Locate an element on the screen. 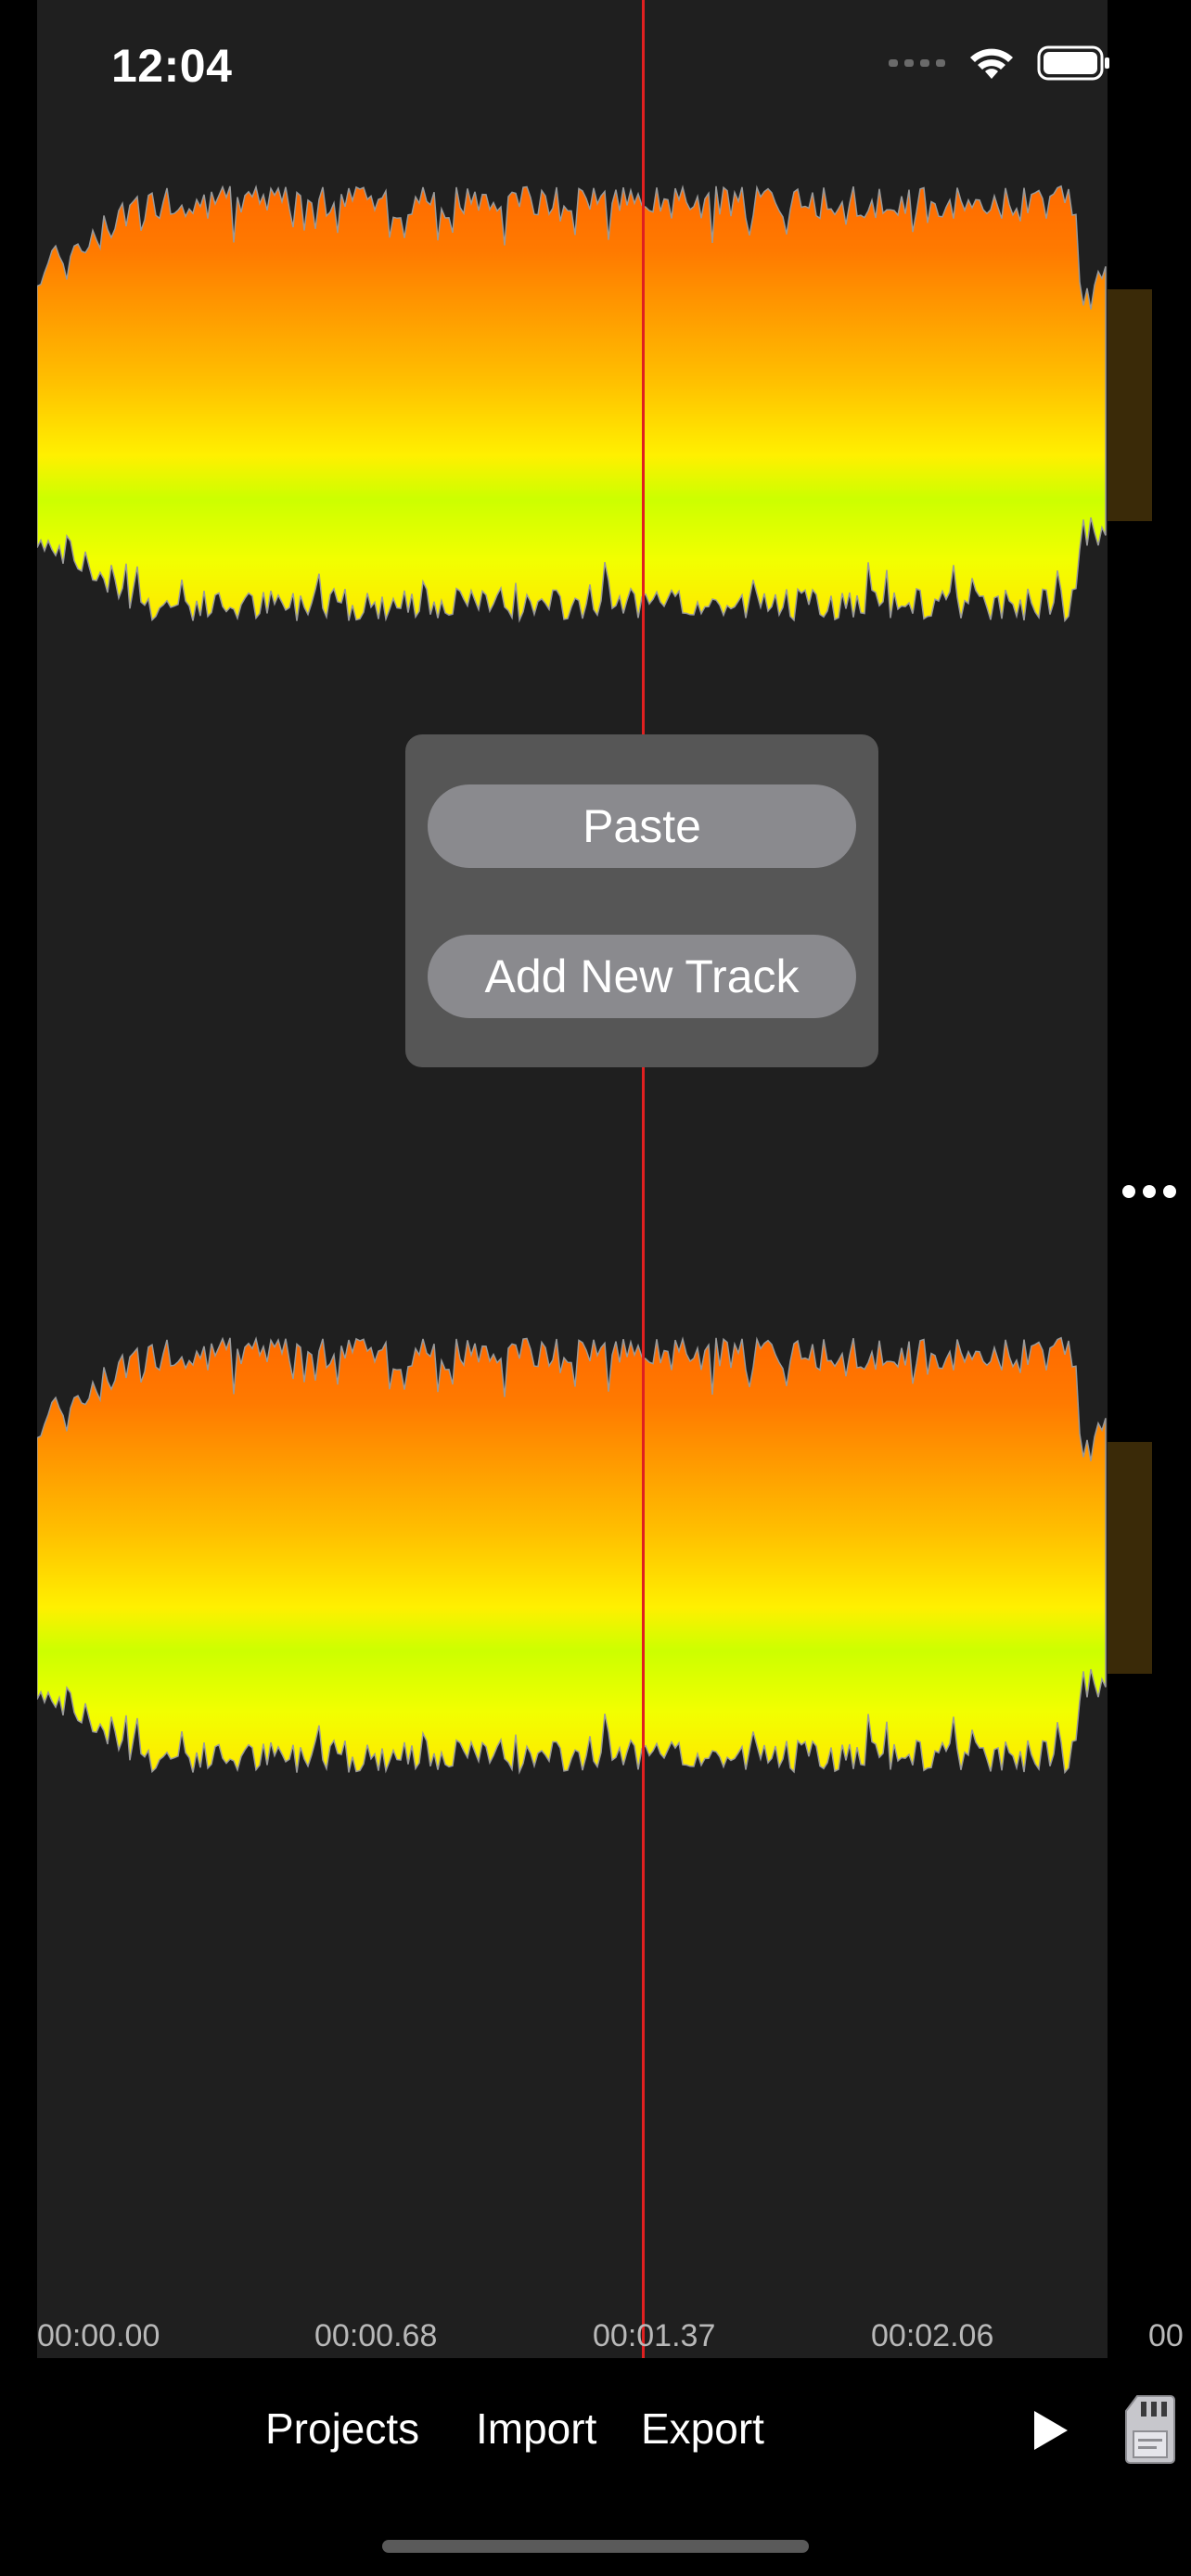 Image resolution: width=1191 pixels, height=2576 pixels. cellular-dots-icon is located at coordinates (917, 63).